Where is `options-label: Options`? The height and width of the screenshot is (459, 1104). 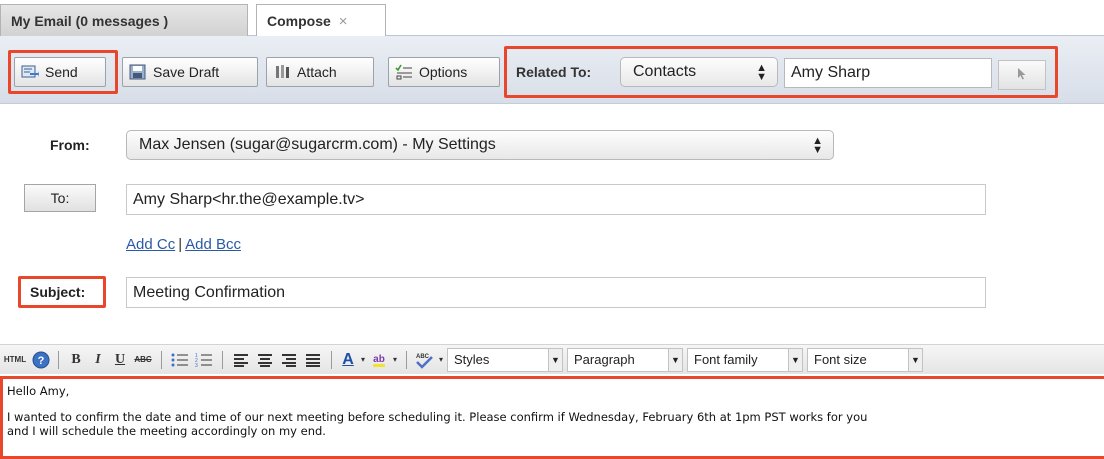
options-label: Options is located at coordinates (443, 72).